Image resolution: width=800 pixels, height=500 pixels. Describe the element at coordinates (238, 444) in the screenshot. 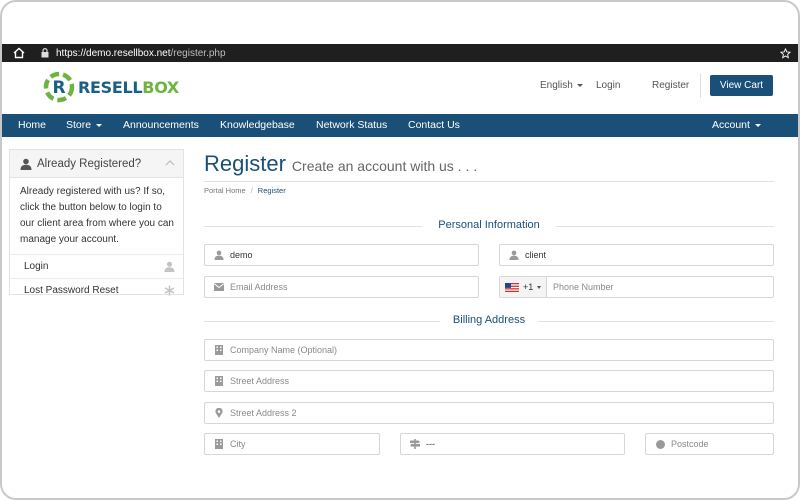

I see `city-placeholder: City` at that location.